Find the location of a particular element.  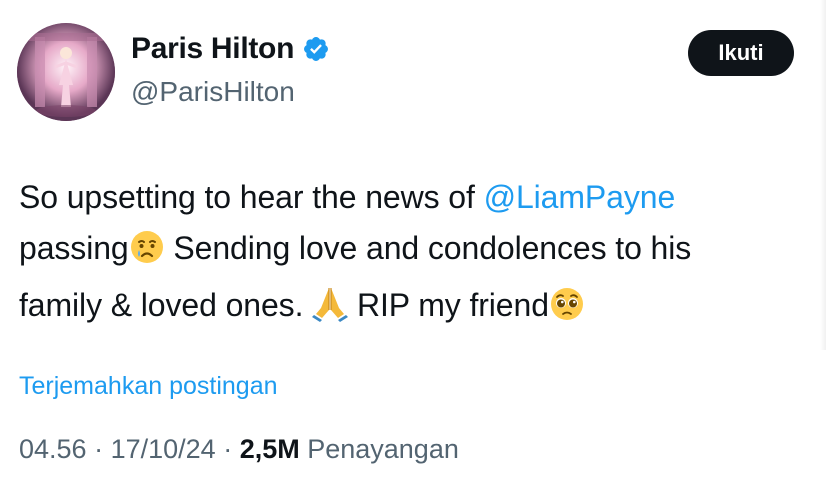

tweet-meta: 04.56 · 17/10/24 · 2,5M Penayangan is located at coordinates (239, 449).